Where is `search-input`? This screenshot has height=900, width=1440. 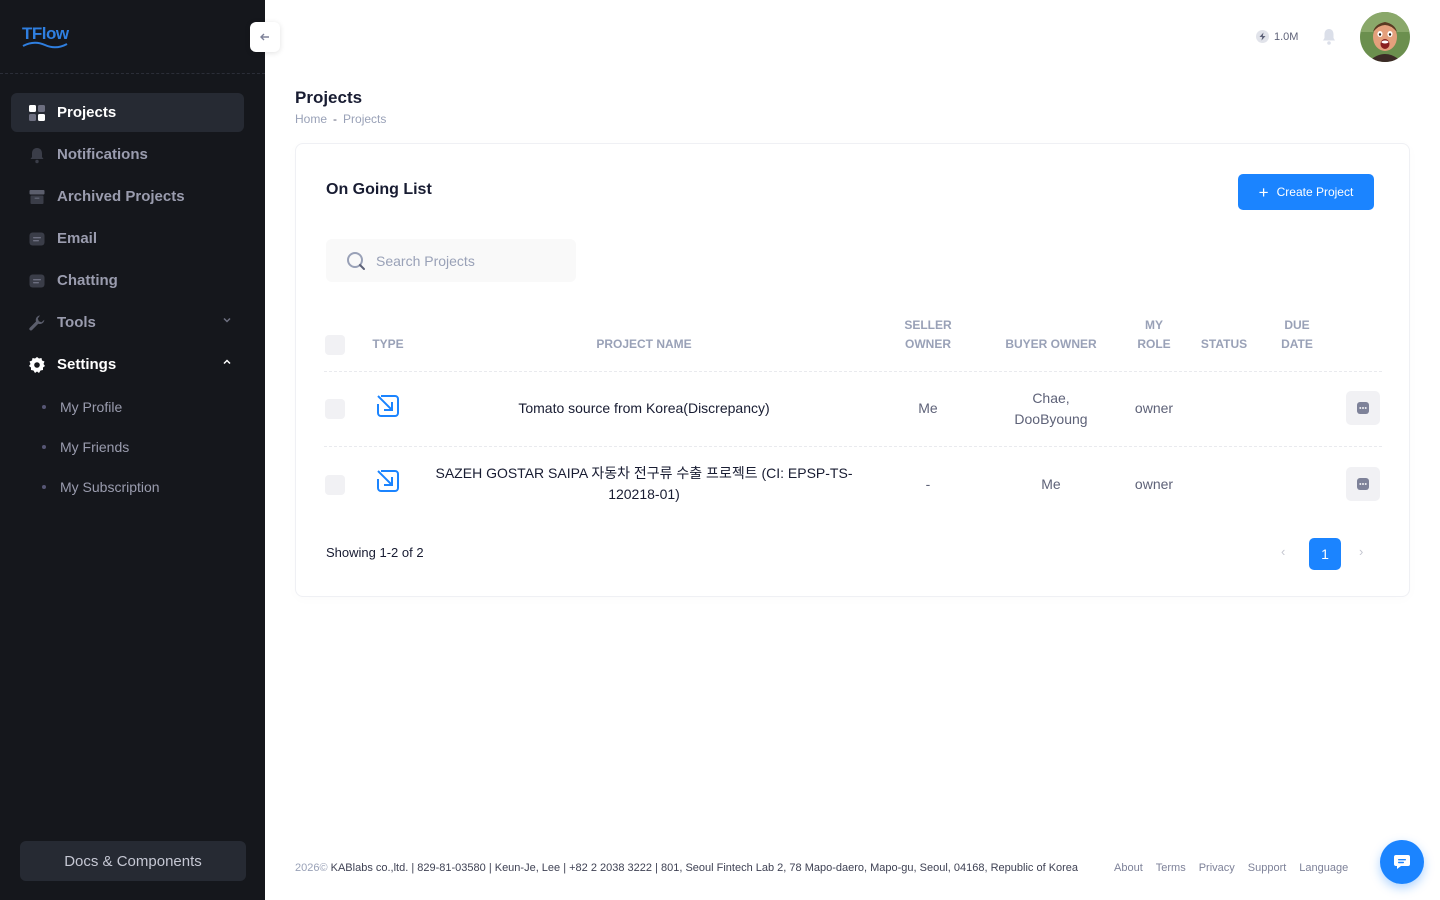
search-input is located at coordinates (466, 260).